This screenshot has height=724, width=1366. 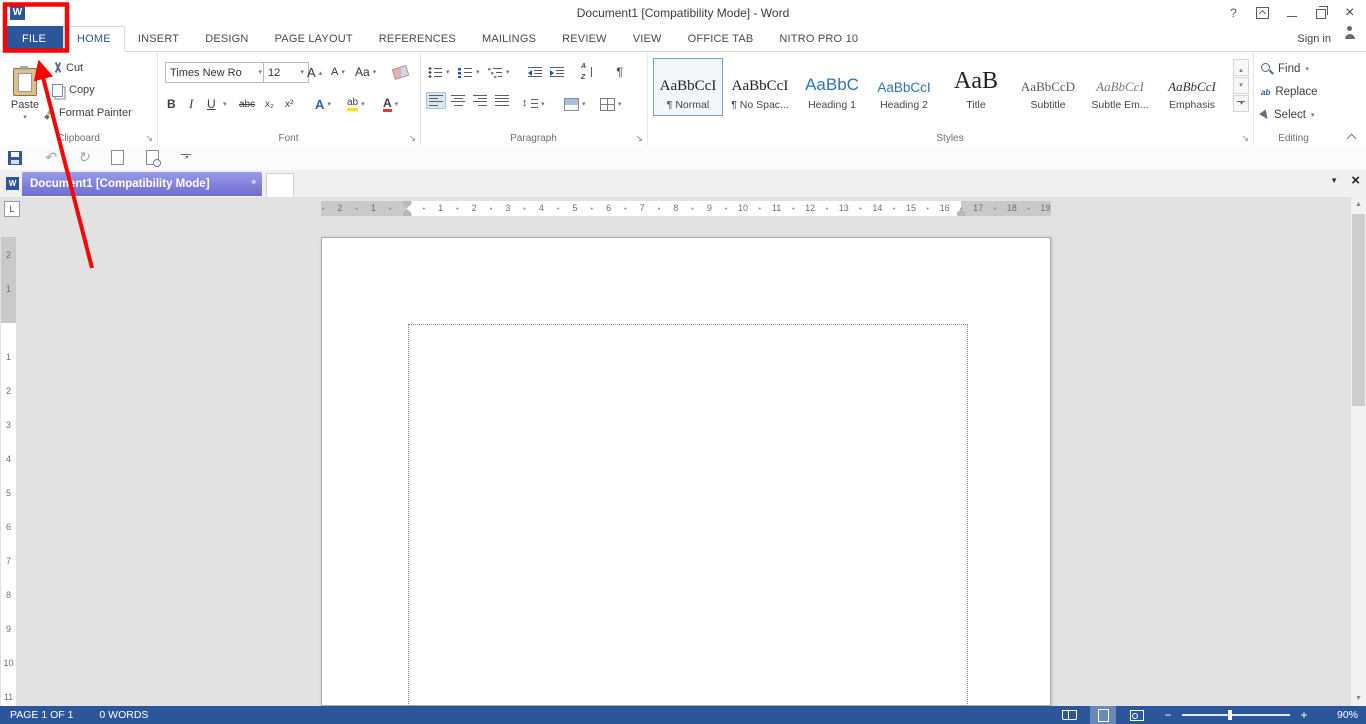 What do you see at coordinates (1192, 87) in the screenshot?
I see `style-emphasis: AaBbCcI Emphasis` at bounding box center [1192, 87].